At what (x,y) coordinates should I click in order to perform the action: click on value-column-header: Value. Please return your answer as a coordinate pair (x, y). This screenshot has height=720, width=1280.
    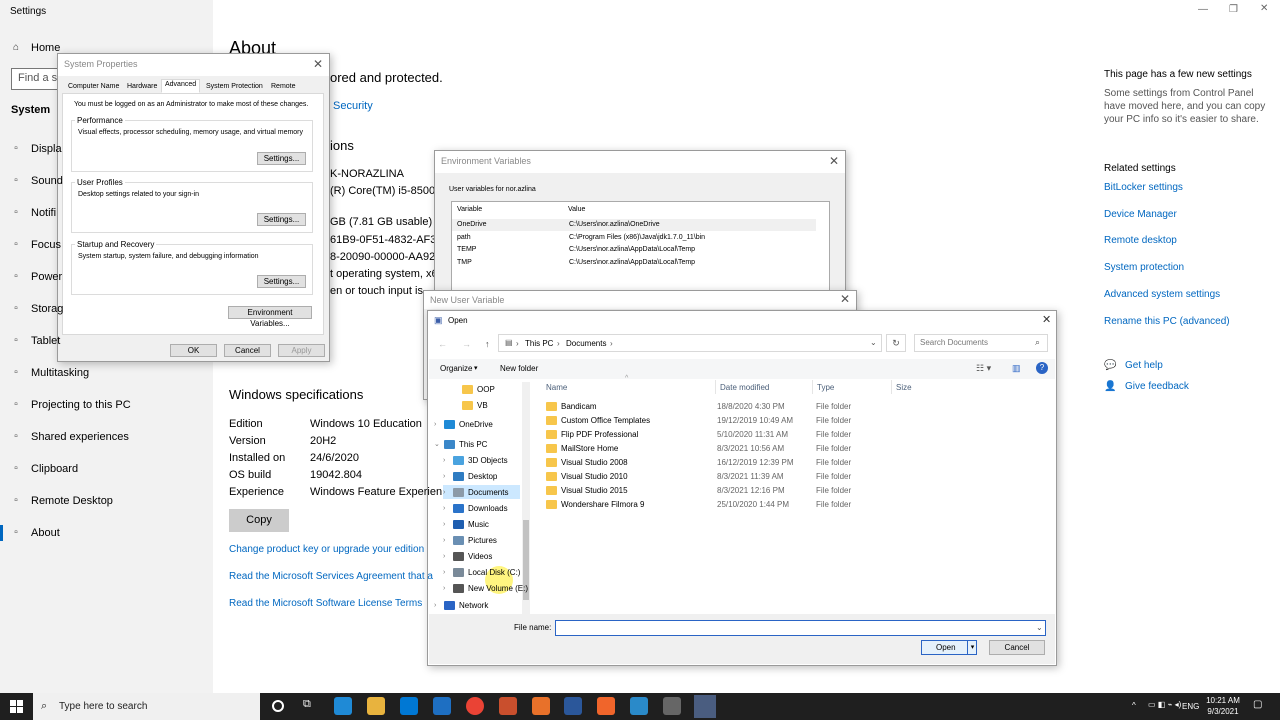
    Looking at the image, I should click on (576, 209).